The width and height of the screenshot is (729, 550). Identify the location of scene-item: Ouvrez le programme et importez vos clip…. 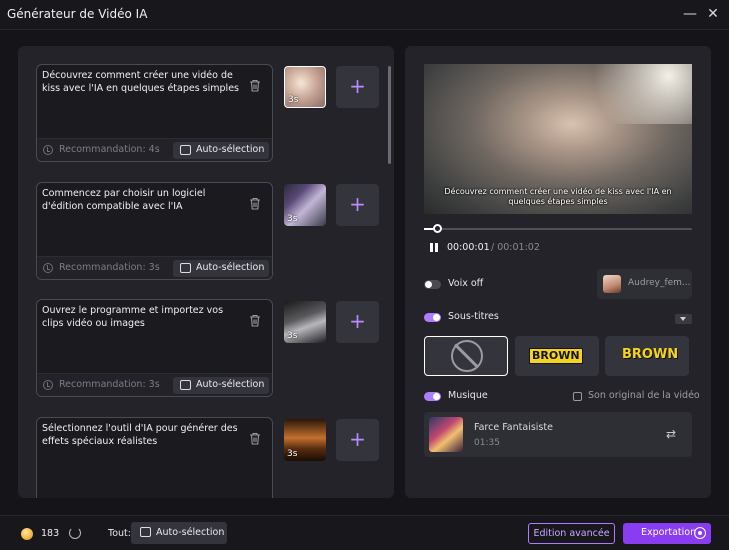
(211, 349).